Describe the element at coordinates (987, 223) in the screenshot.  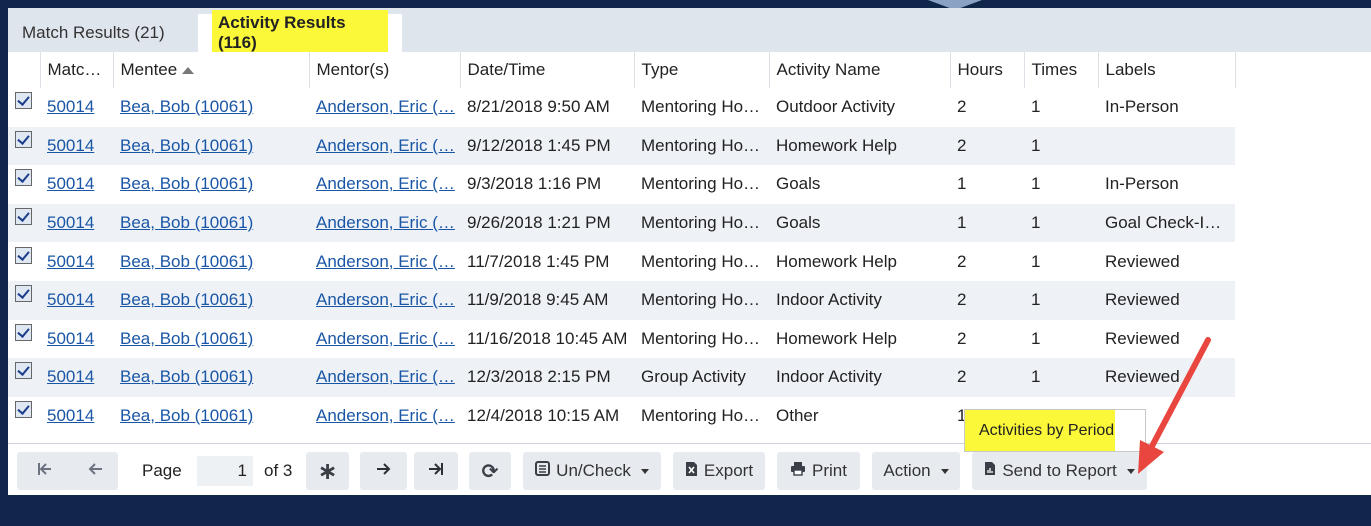
I see `cell-hours: 1` at that location.